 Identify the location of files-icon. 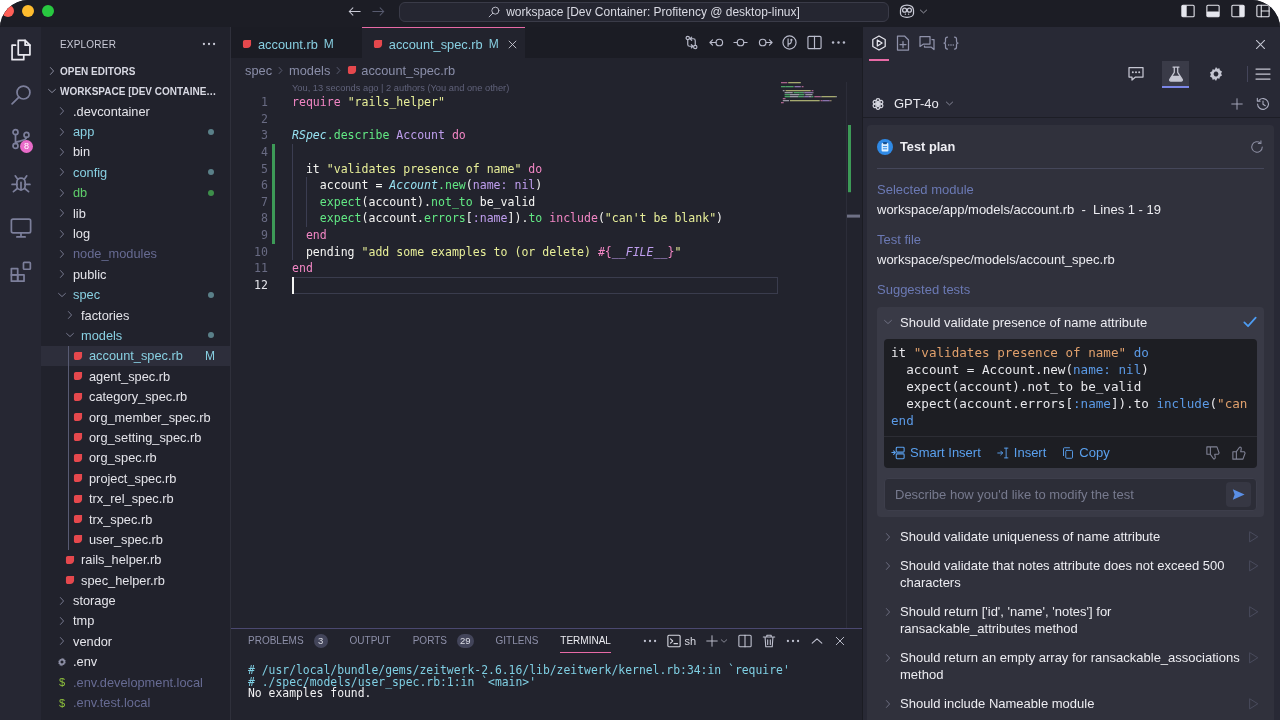
(20, 50).